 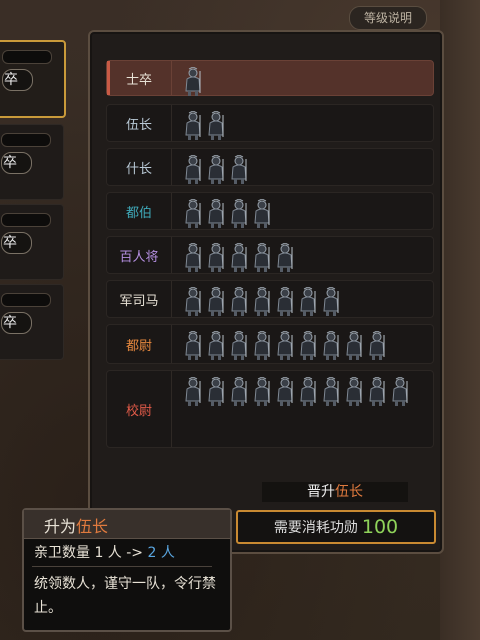 What do you see at coordinates (60, 526) in the screenshot?
I see `tooltip-title-prefix: 升为` at bounding box center [60, 526].